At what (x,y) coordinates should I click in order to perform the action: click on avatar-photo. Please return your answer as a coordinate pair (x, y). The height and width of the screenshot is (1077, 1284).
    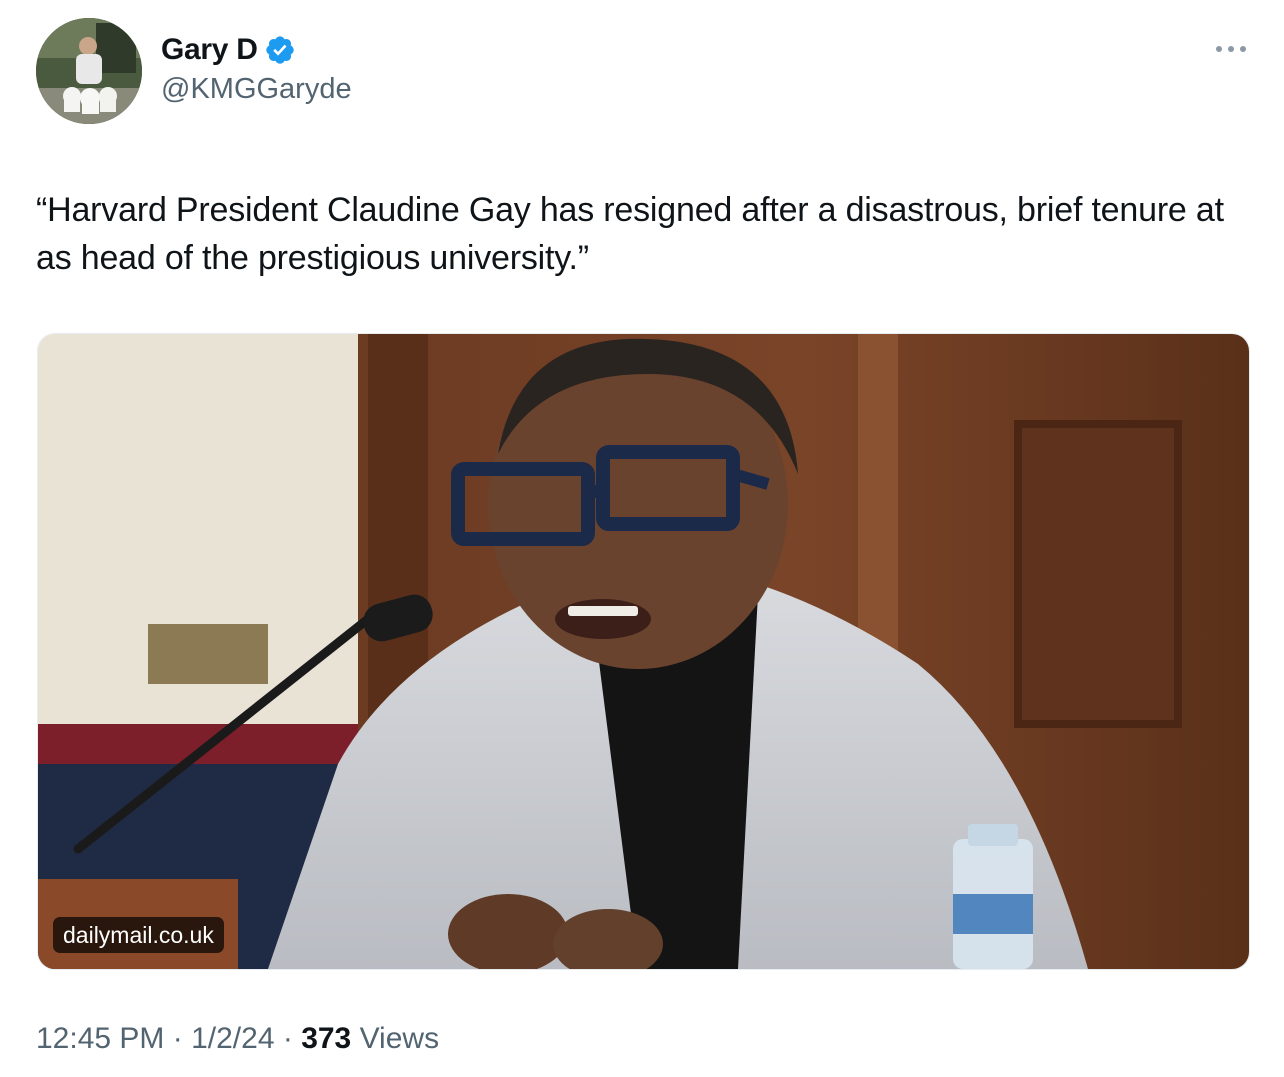
    Looking at the image, I should click on (89, 71).